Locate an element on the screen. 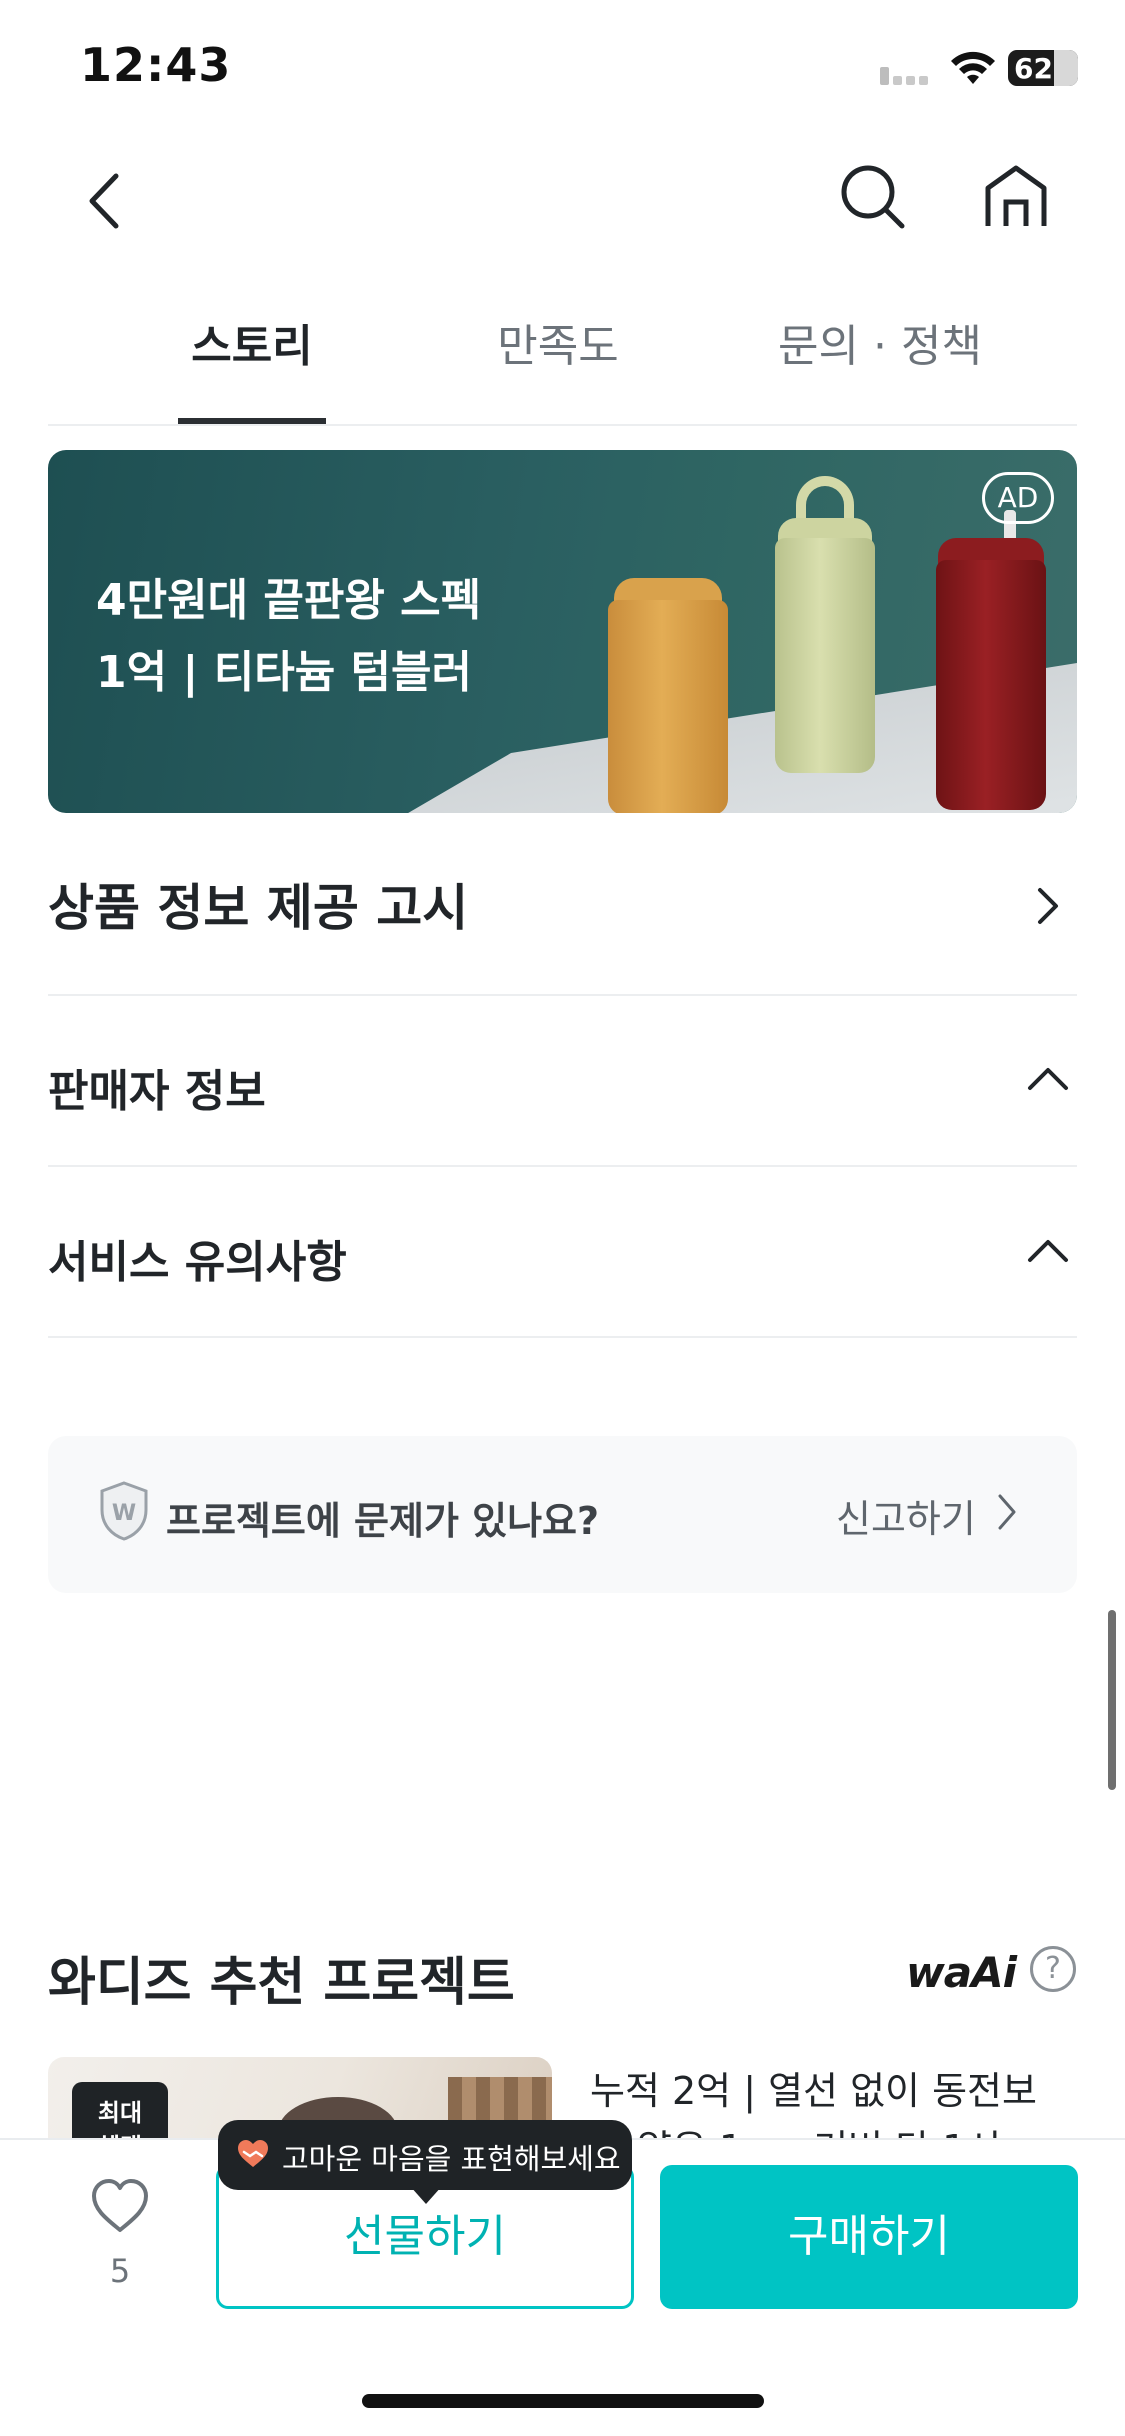 This screenshot has width=1125, height=2436. cellular-signal-icon is located at coordinates (908, 75).